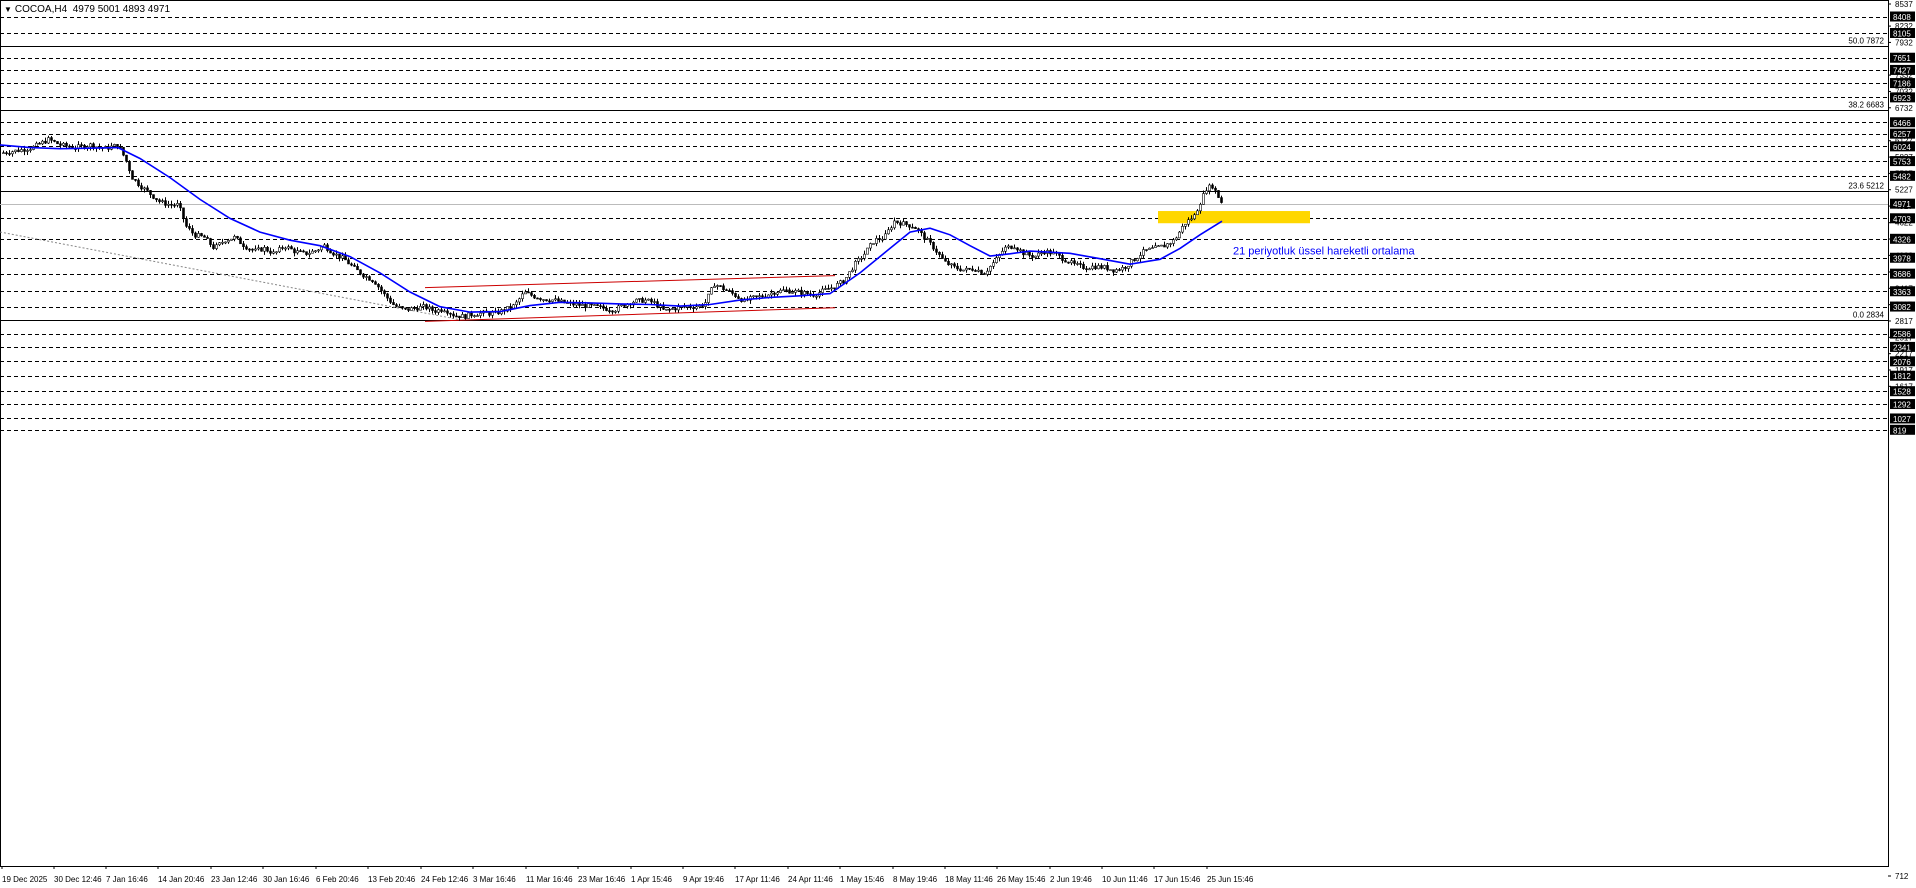 Image resolution: width=1916 pixels, height=888 pixels. What do you see at coordinates (1902, 347) in the screenshot?
I see `price-level-box-label: 2341` at bounding box center [1902, 347].